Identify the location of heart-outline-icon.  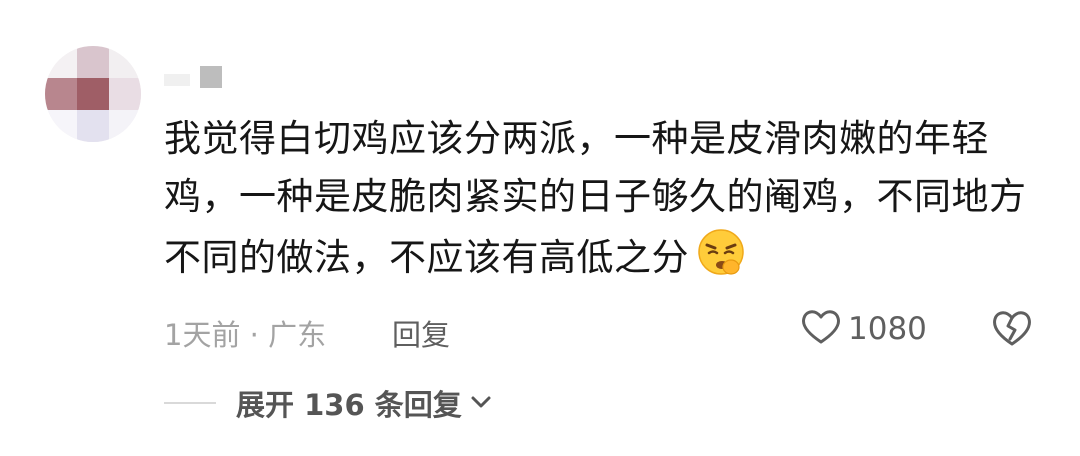
(821, 329).